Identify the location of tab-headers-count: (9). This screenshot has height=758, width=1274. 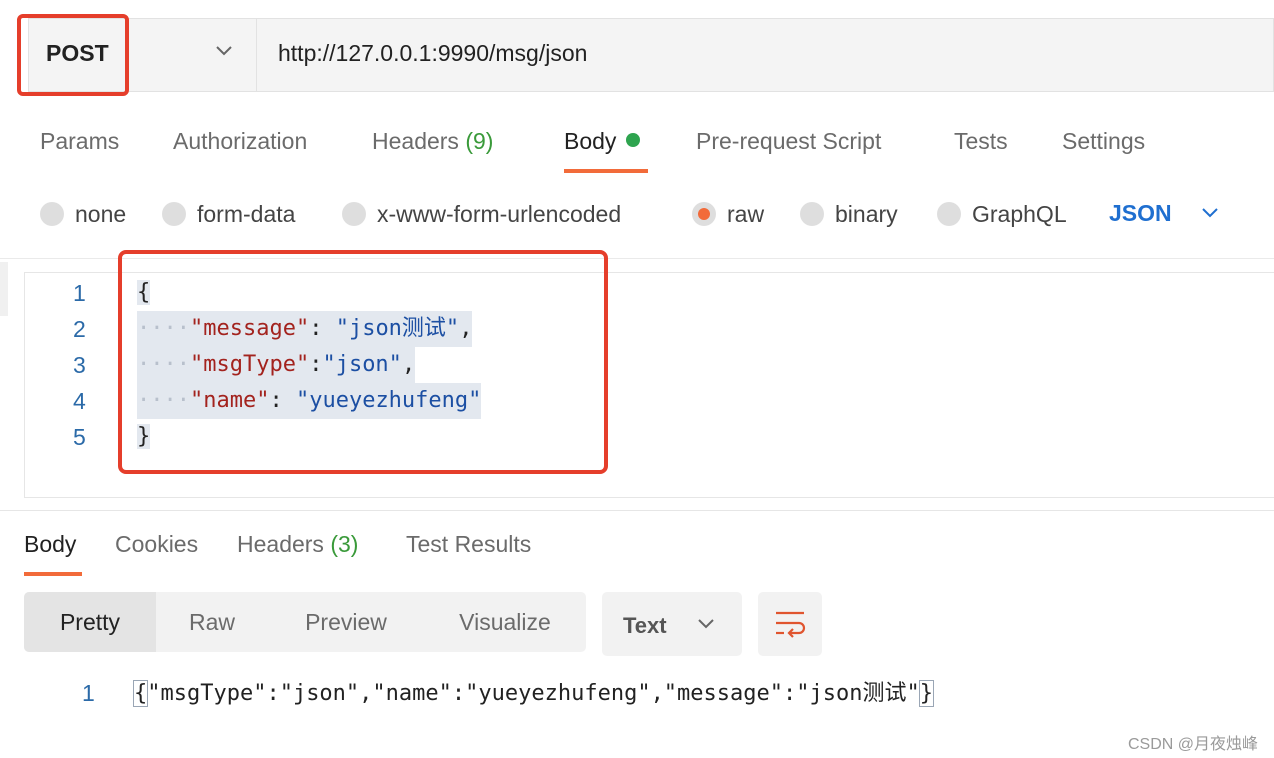
(479, 141).